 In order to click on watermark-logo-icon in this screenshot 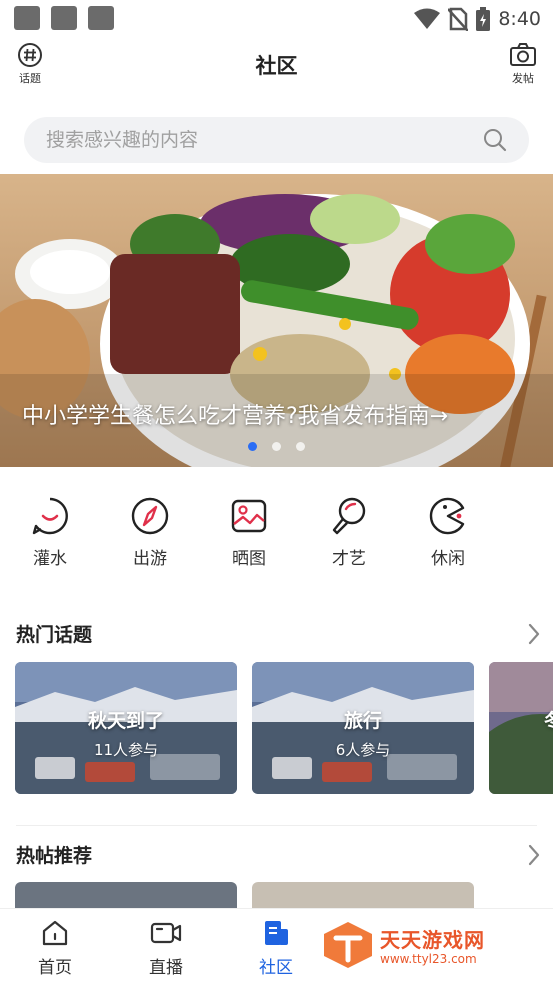, I will do `click(348, 945)`.